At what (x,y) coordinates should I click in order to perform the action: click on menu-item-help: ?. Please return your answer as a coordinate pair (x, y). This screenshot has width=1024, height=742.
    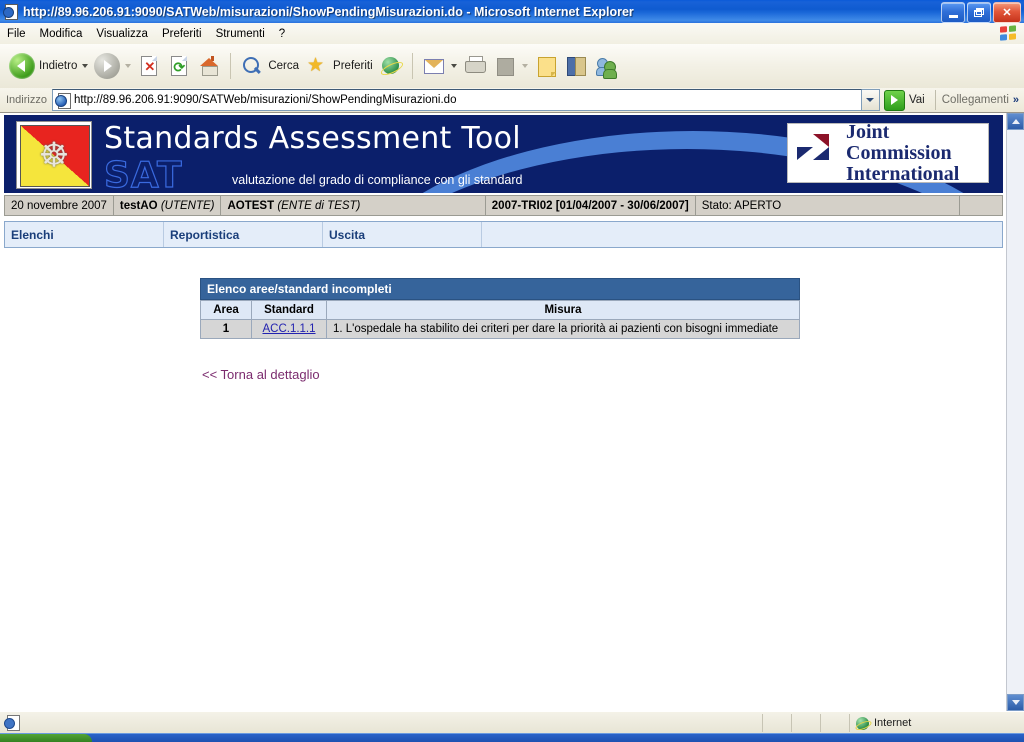
    Looking at the image, I should click on (282, 34).